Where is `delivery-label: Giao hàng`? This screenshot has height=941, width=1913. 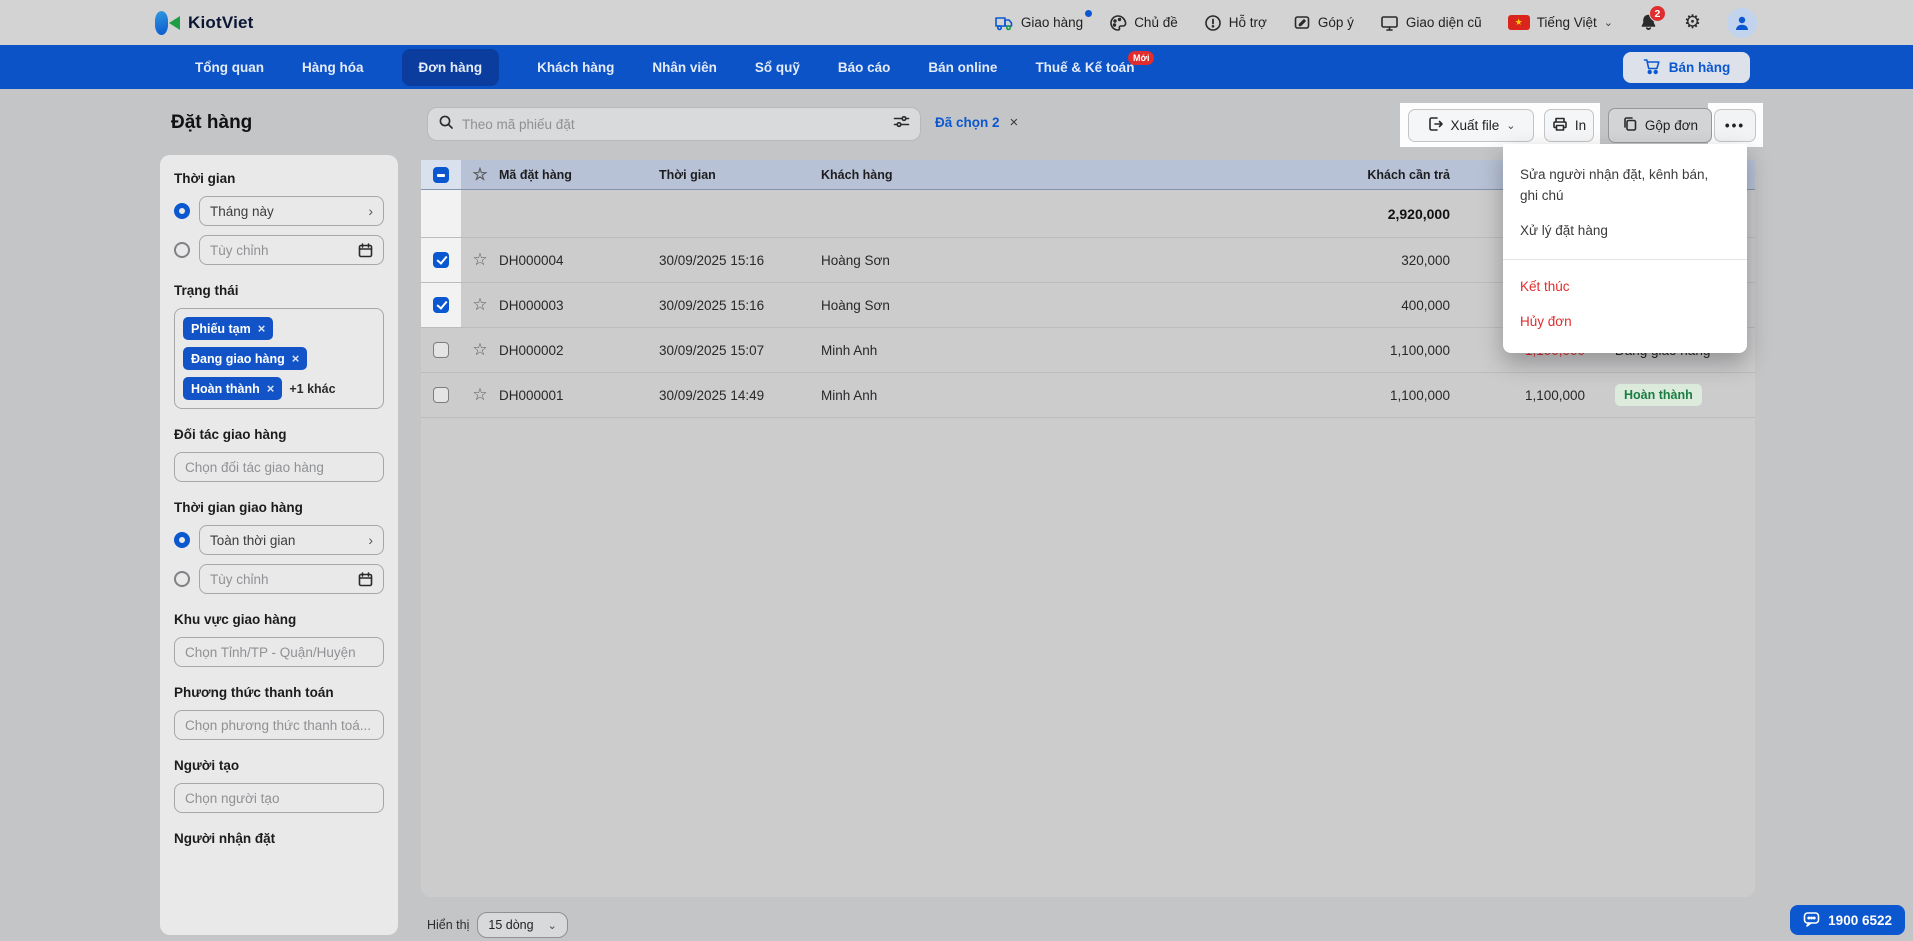
delivery-label: Giao hàng is located at coordinates (1052, 22).